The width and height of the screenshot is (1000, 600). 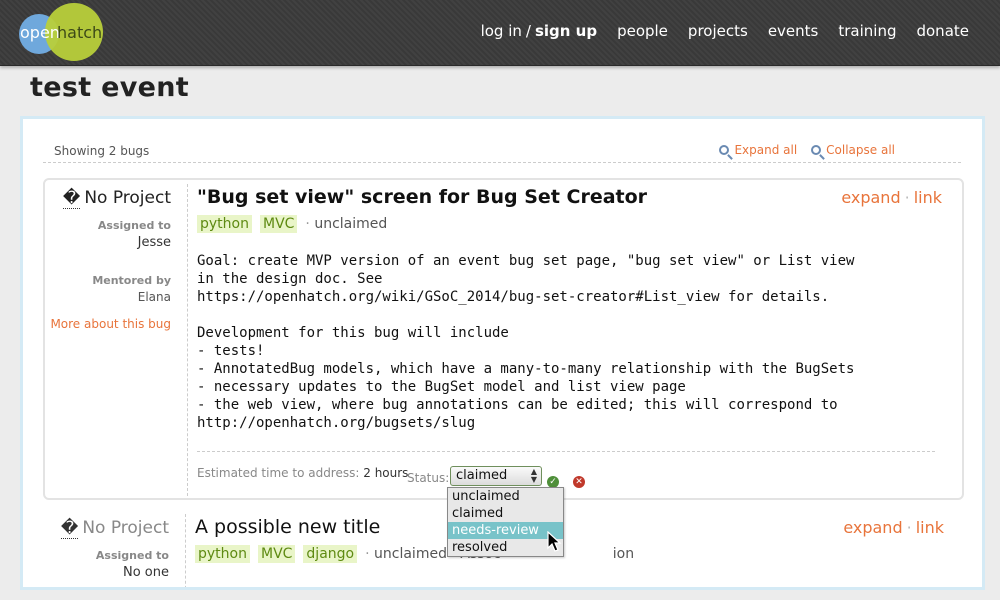 I want to click on assigned-value: No one, so click(x=145, y=572).